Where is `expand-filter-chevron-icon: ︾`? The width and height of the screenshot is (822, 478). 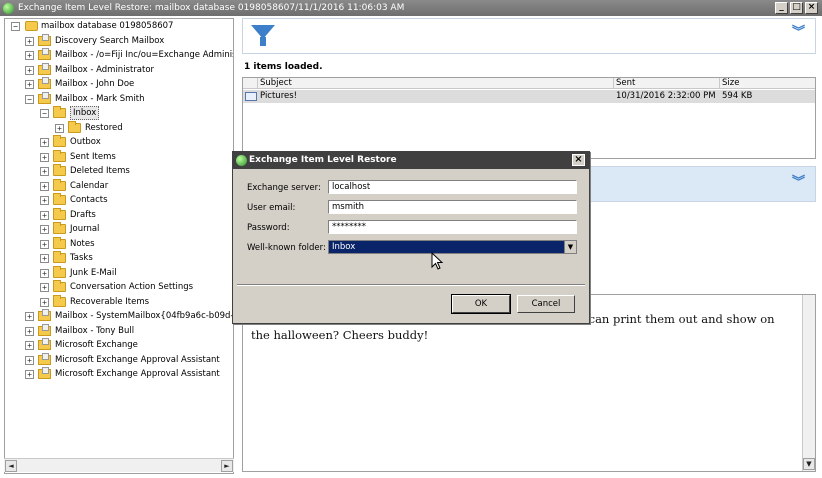
expand-filter-chevron-icon: ︾ is located at coordinates (798, 32).